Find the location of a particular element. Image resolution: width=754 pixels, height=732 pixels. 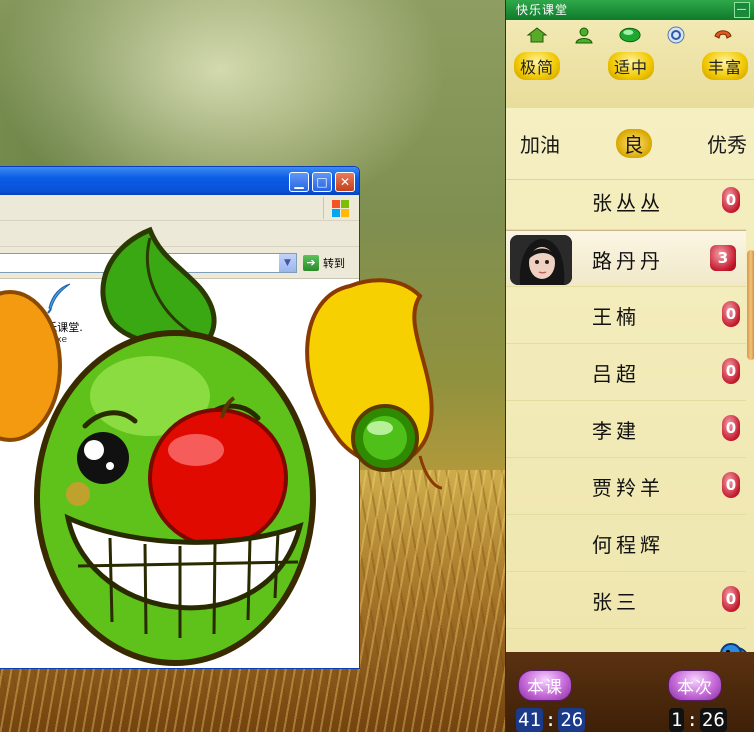

student-row: 李建 0 is located at coordinates (626, 429).